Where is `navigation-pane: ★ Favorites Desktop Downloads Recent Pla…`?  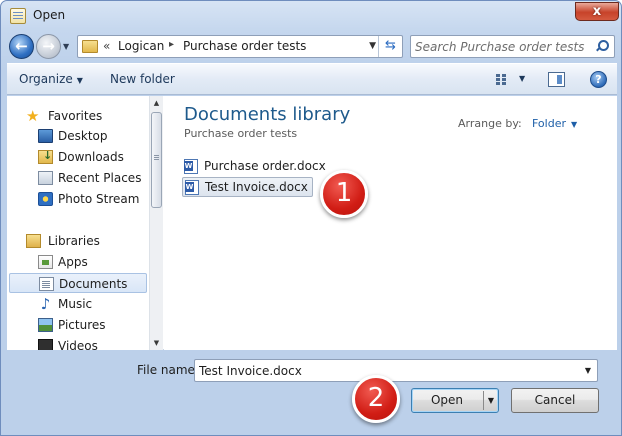 navigation-pane: ★ Favorites Desktop Downloads Recent Pla… is located at coordinates (85, 223).